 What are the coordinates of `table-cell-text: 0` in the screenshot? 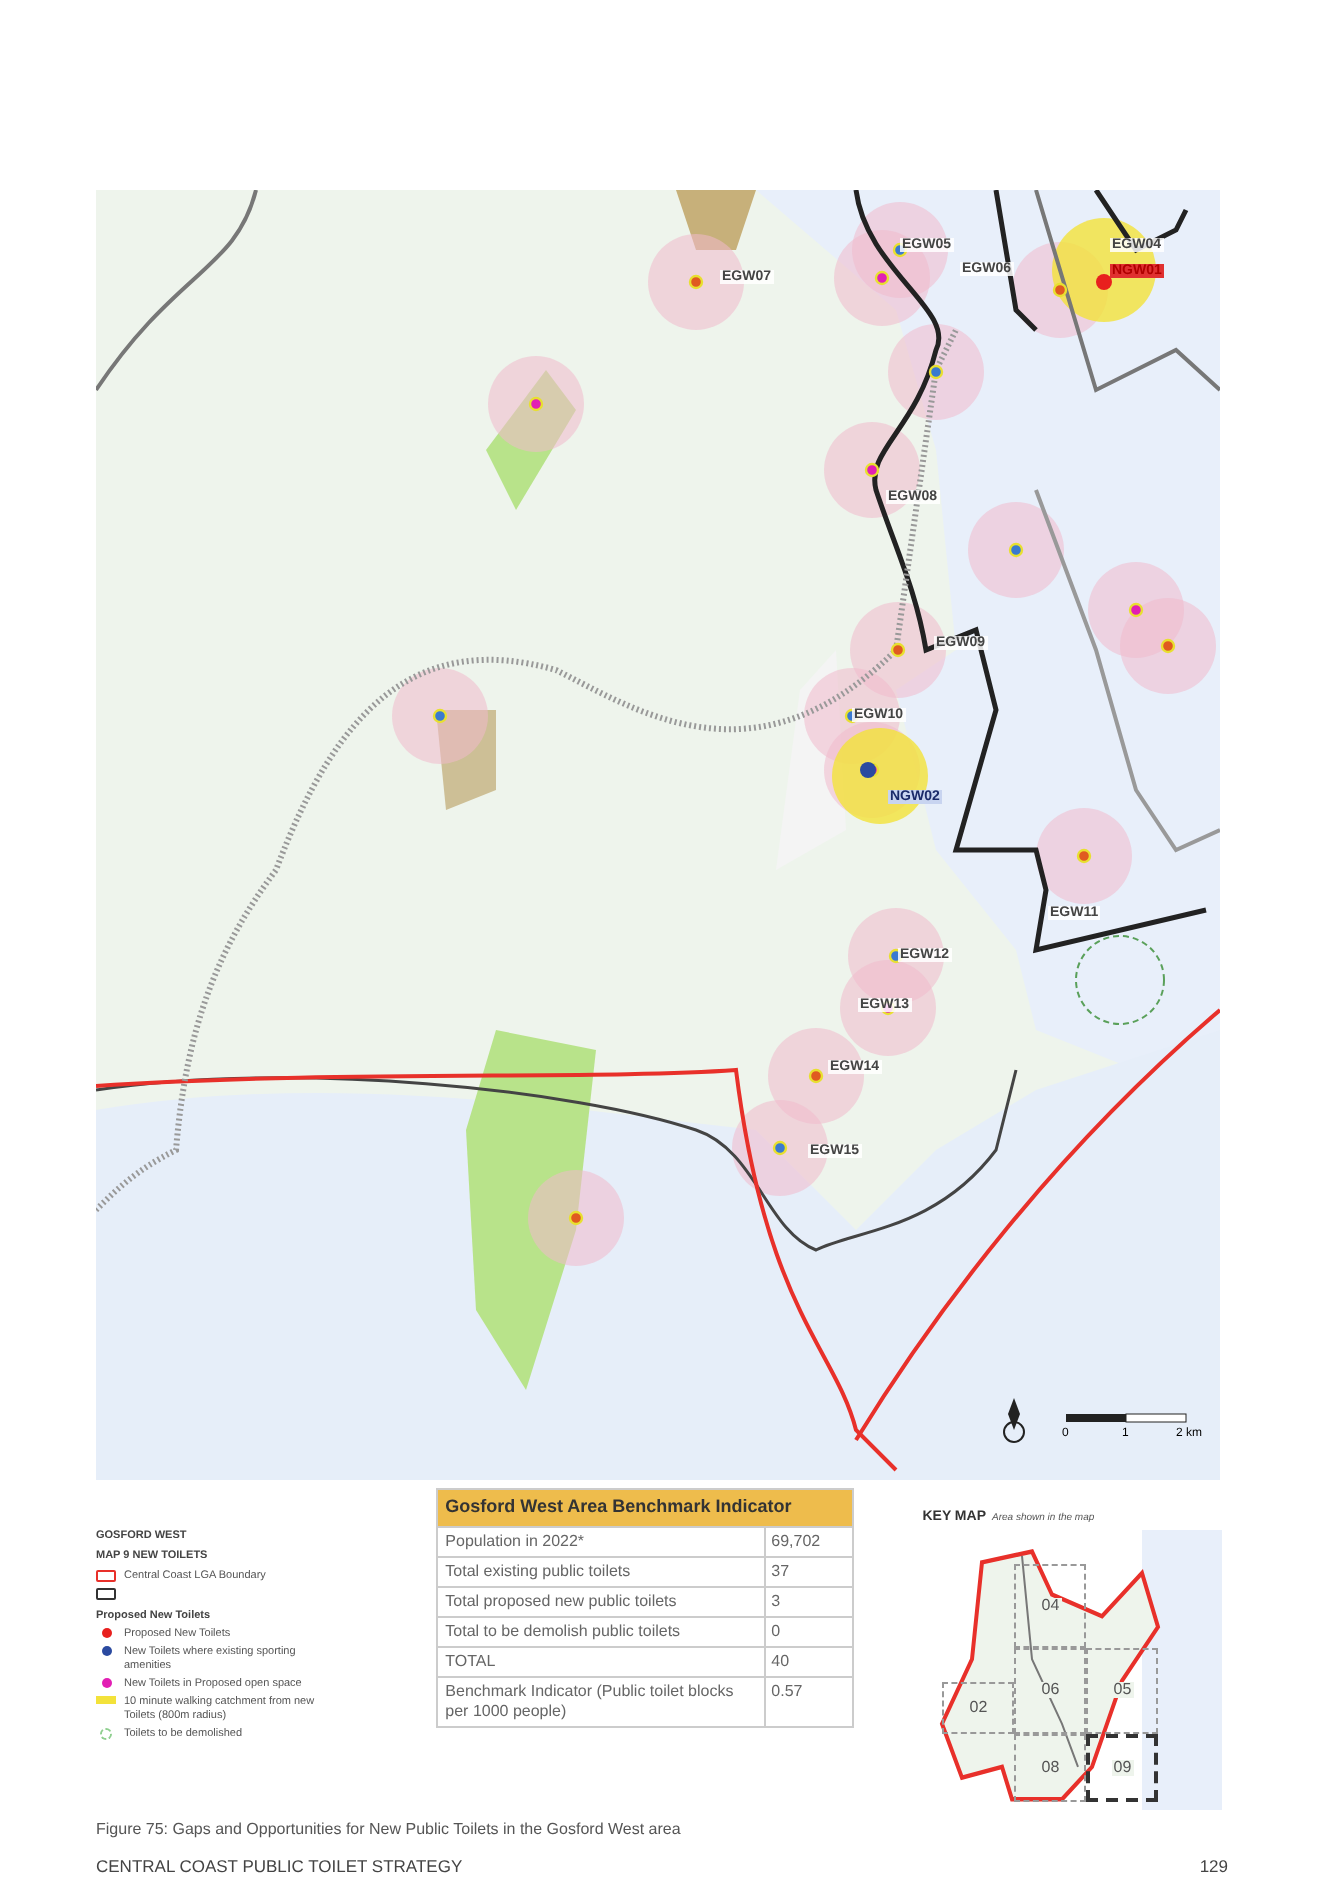 It's located at (776, 1631).